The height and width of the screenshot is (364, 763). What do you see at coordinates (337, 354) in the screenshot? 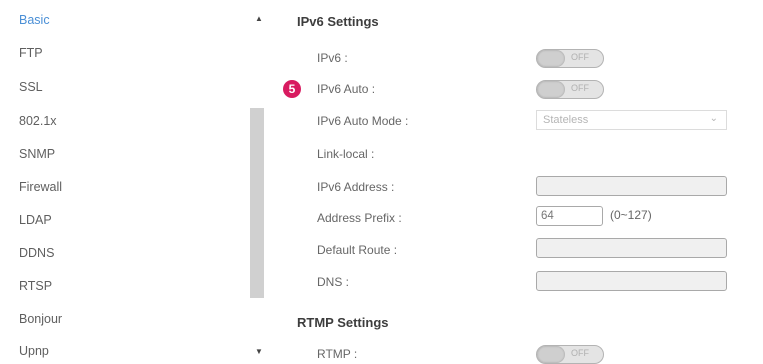
I see `rtmp-label: RTMP :` at bounding box center [337, 354].